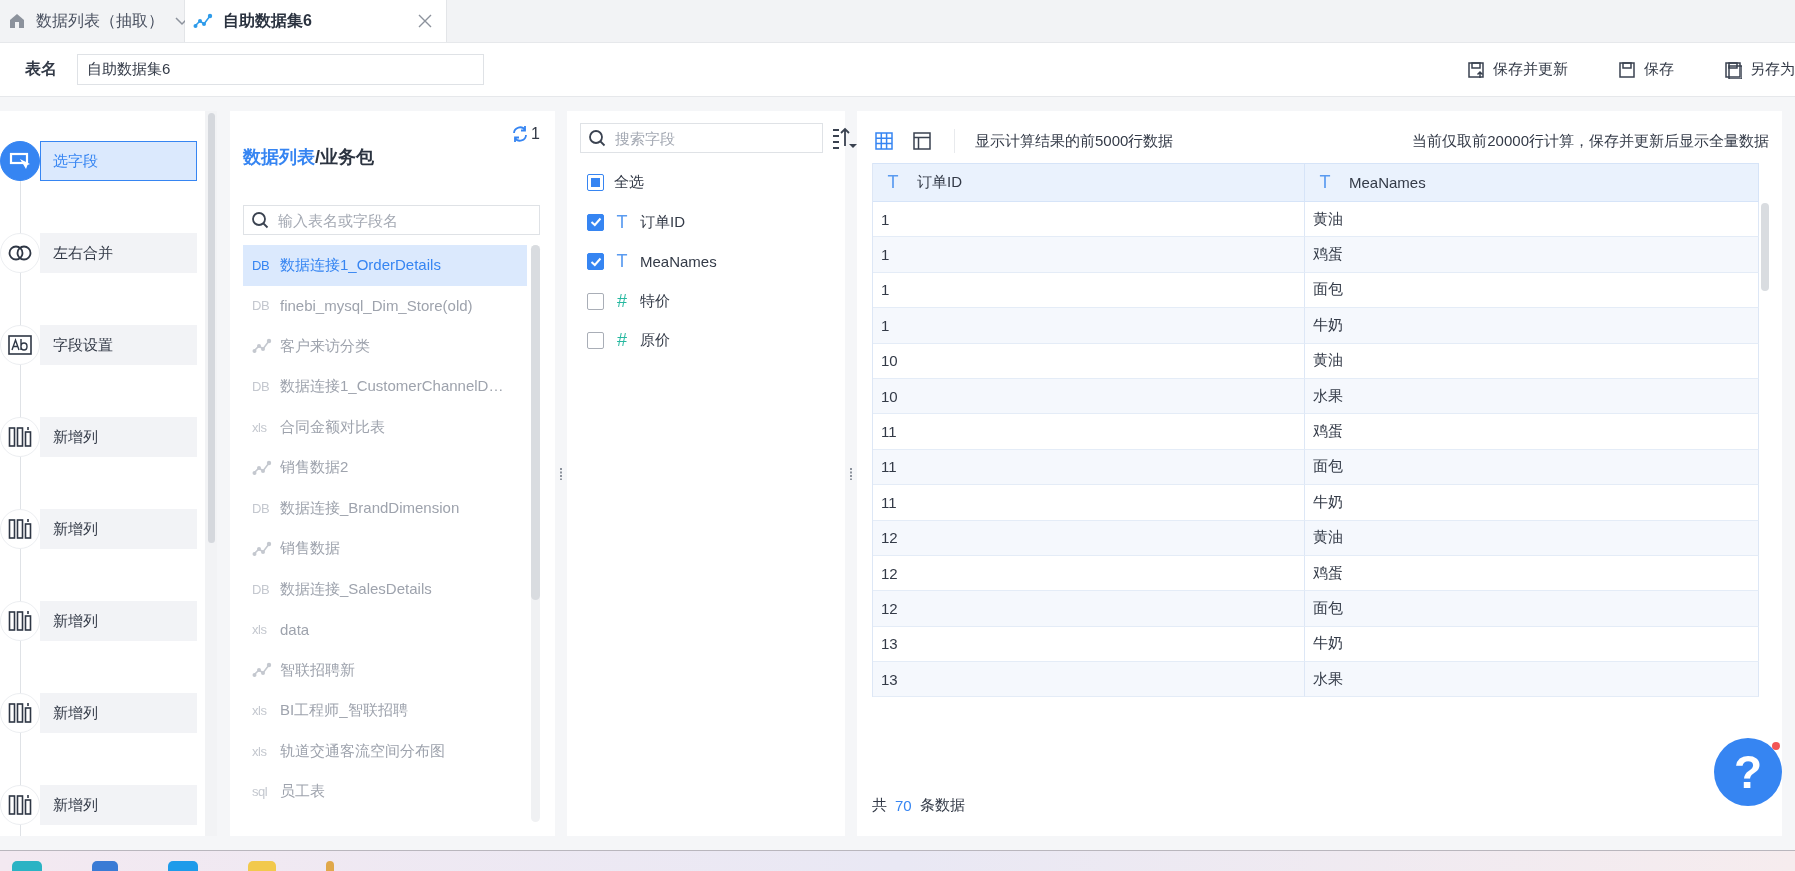  I want to click on step-item: 字段设置, so click(118, 345).